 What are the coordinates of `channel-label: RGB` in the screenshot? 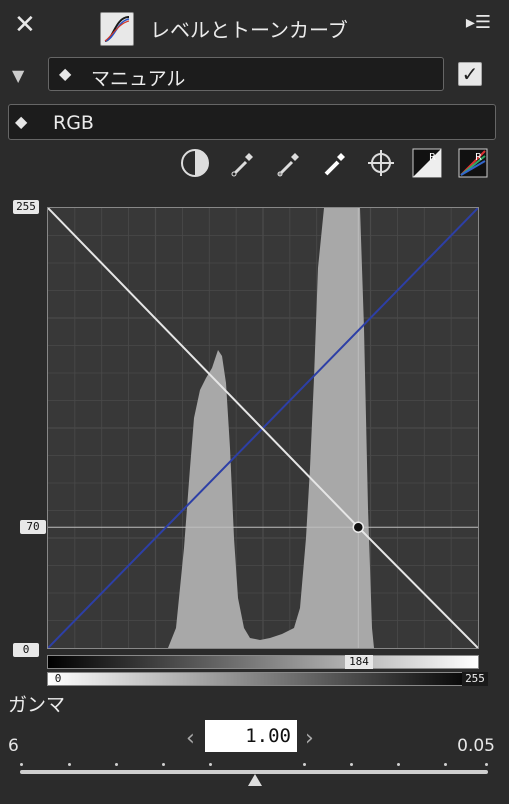 It's located at (73, 123).